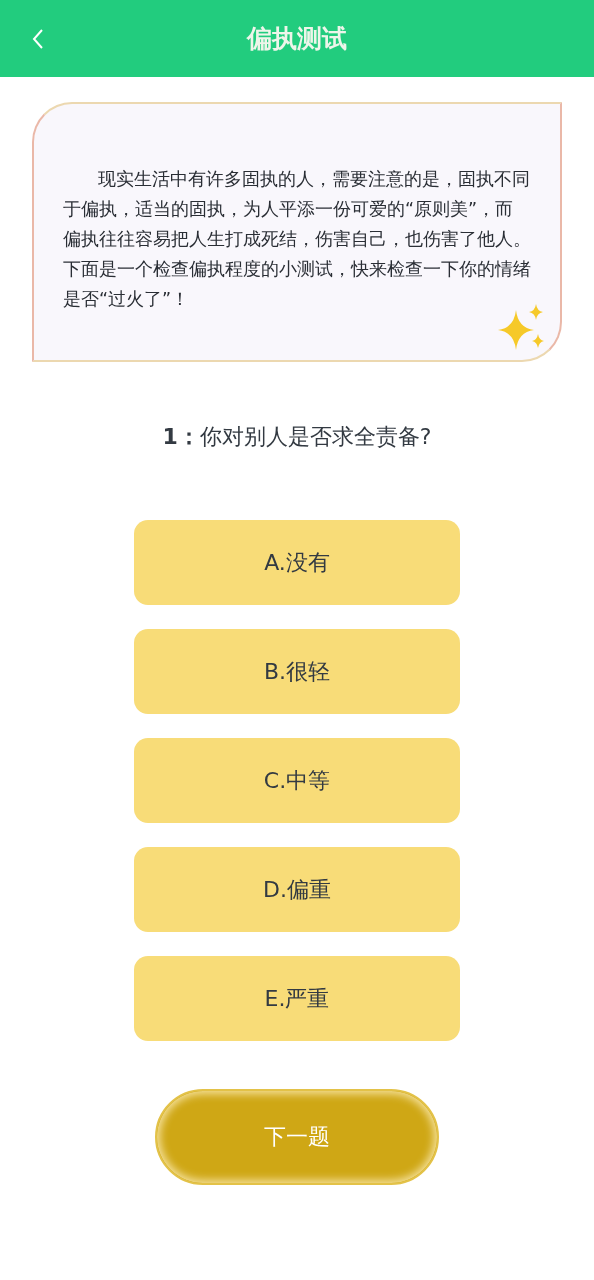  What do you see at coordinates (297, 780) in the screenshot?
I see `answer-option: C.中等` at bounding box center [297, 780].